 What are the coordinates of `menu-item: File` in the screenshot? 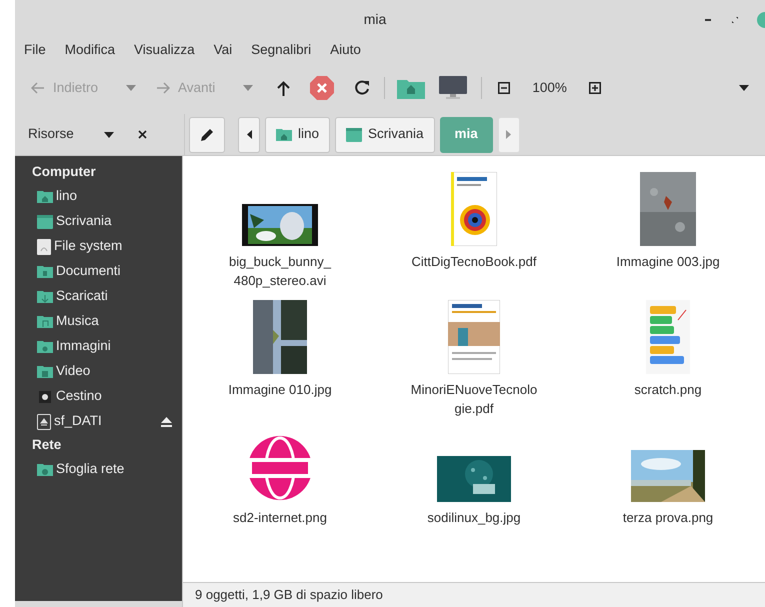 It's located at (35, 50).